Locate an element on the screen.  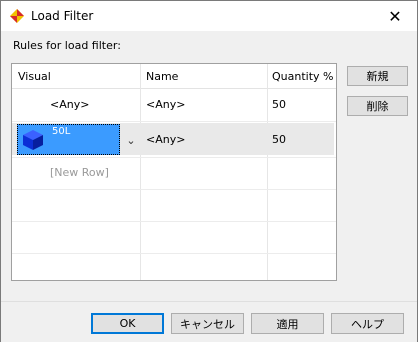
column-header-quantity: Quantity % is located at coordinates (302, 76).